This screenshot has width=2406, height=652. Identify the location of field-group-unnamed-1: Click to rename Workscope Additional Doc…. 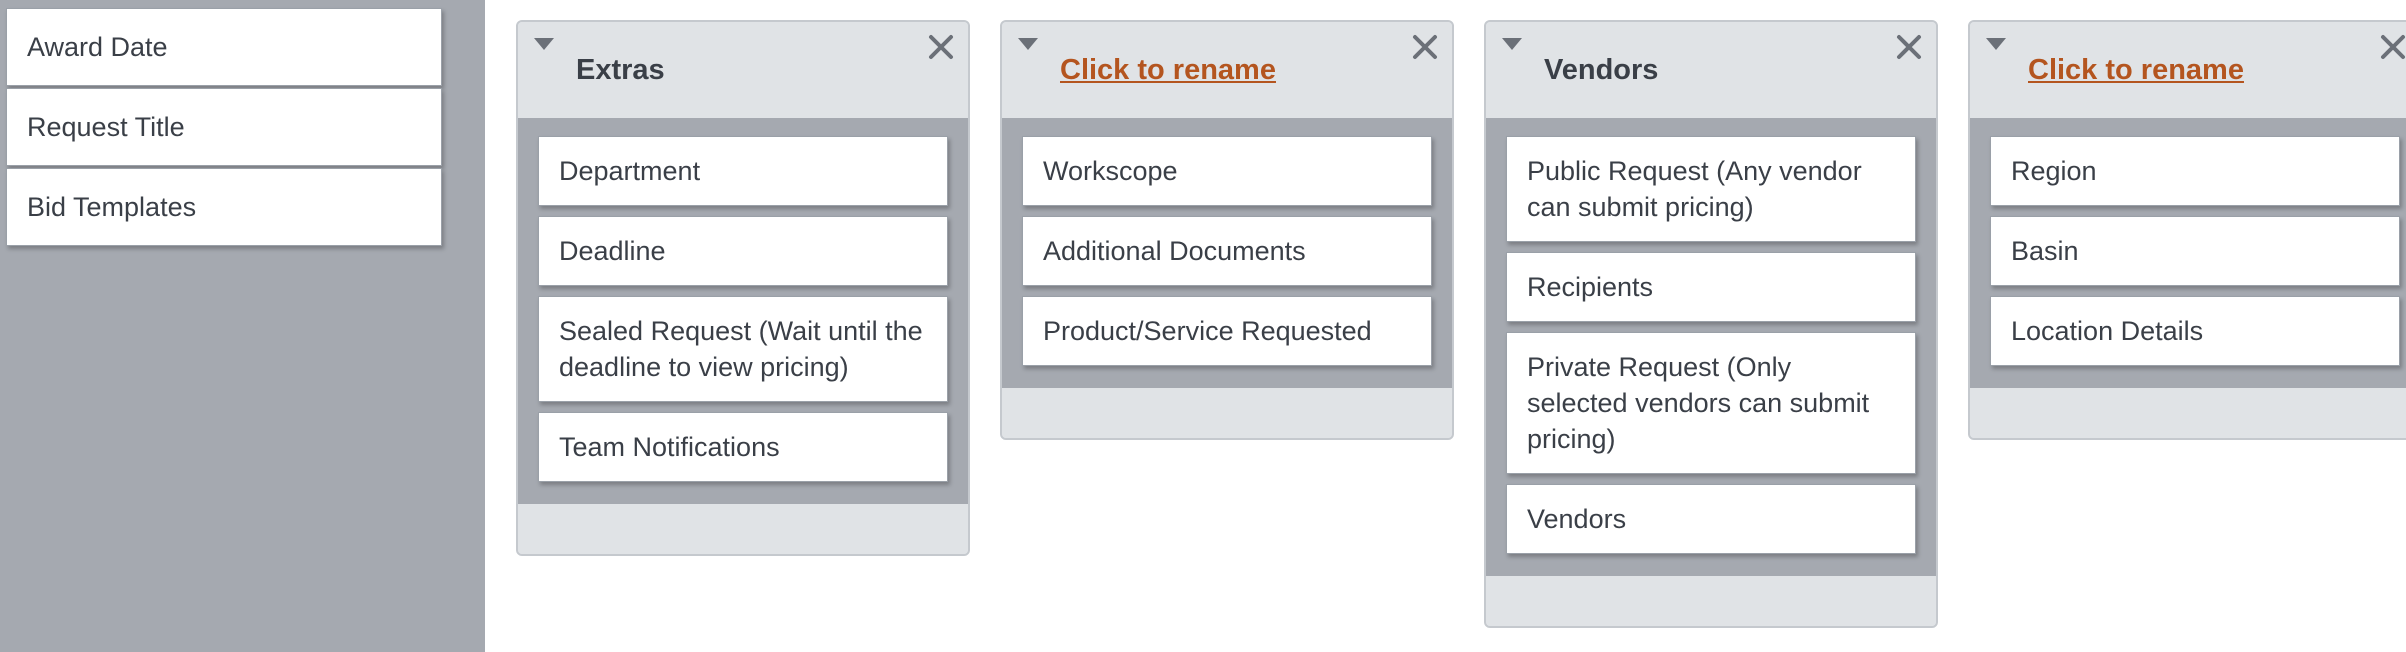
(1227, 230).